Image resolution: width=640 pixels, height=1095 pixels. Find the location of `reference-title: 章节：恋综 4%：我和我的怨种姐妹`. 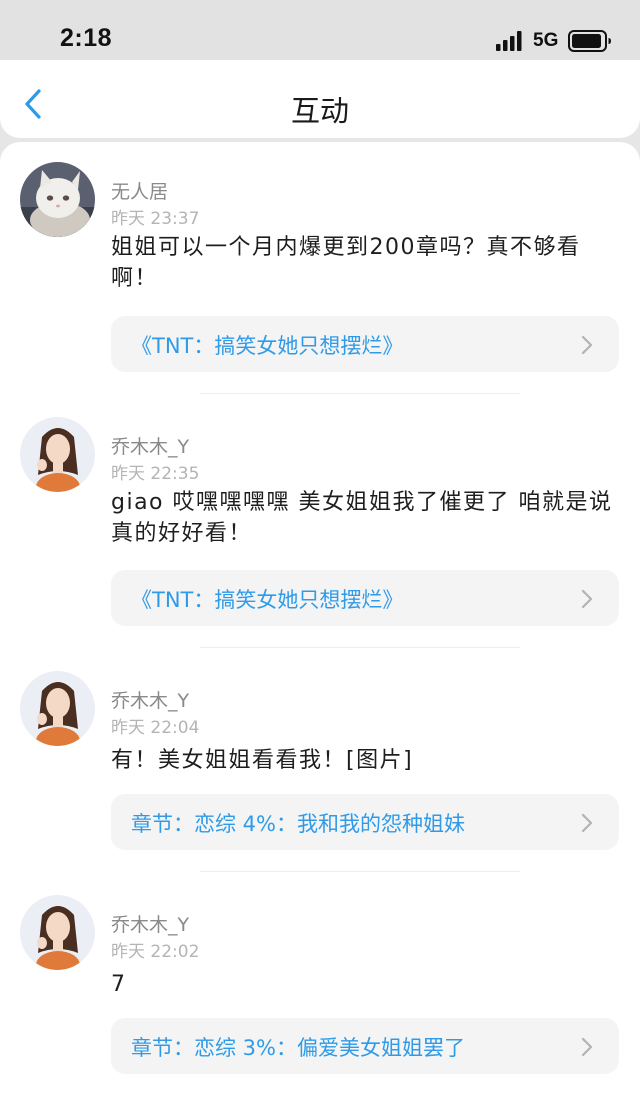

reference-title: 章节：恋综 4%：我和我的怨种姐妹 is located at coordinates (298, 824).